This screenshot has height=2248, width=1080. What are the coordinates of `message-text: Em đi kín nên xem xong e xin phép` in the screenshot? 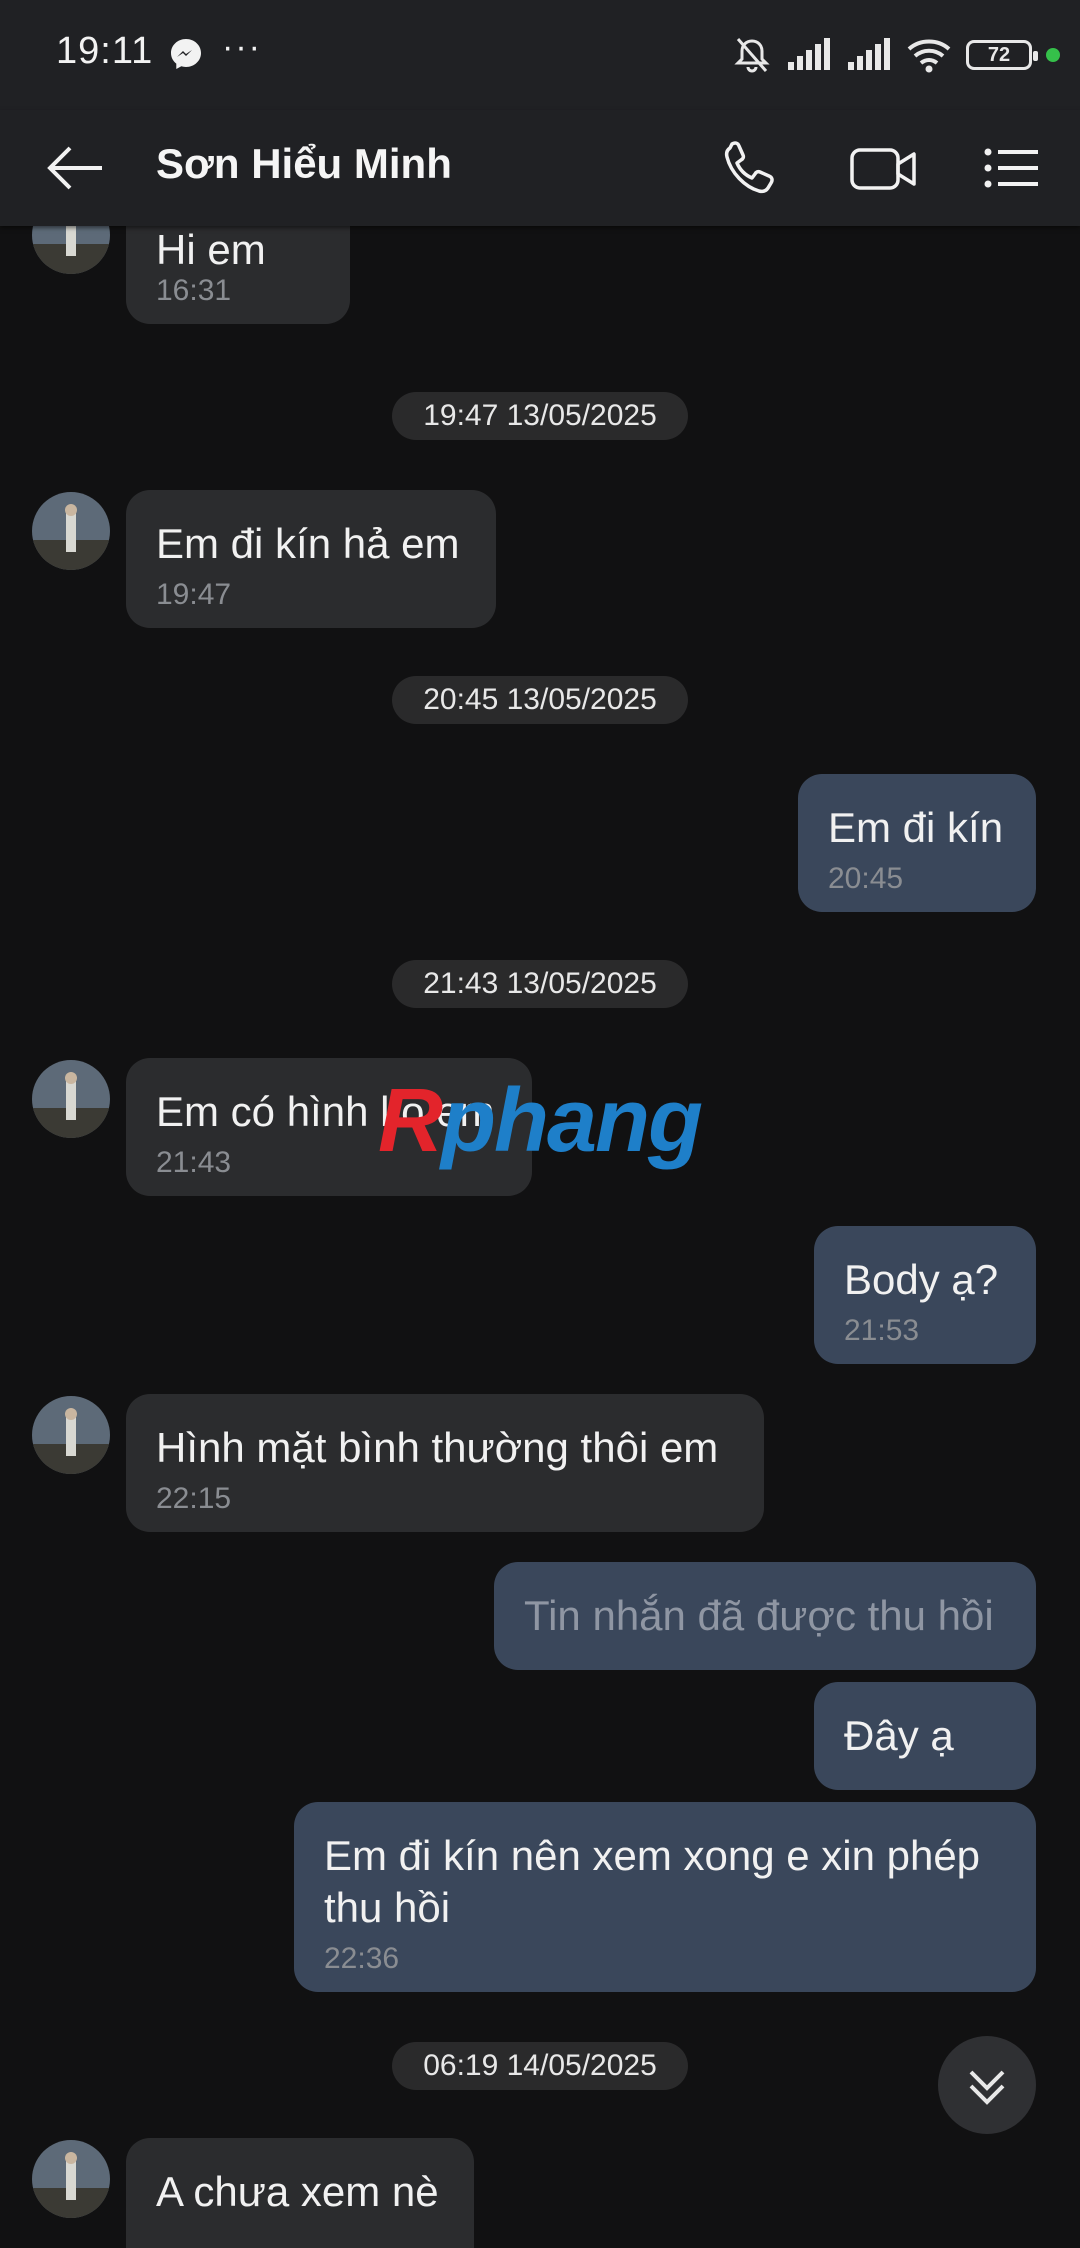 It's located at (652, 1855).